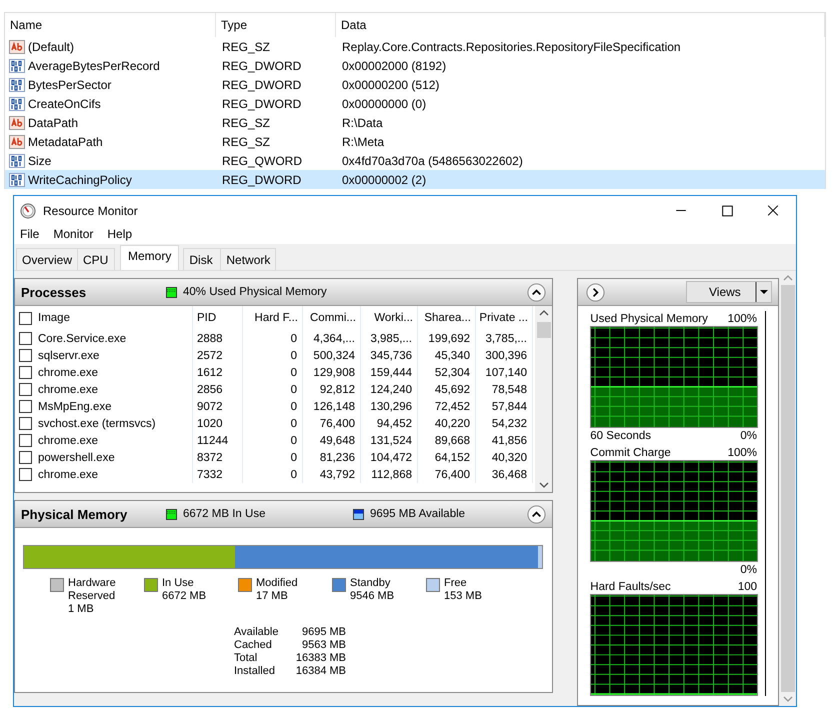 This screenshot has width=836, height=714. I want to click on panel-header: Processes 40% Used Physical Memory, so click(283, 292).